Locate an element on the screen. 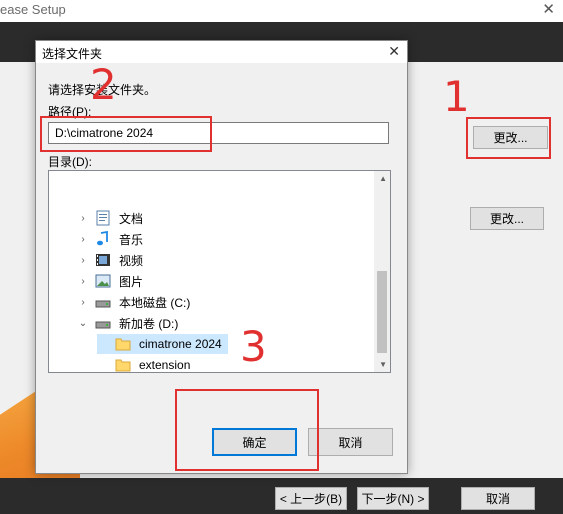 This screenshot has height=514, width=563. tree-item-label: 文档 is located at coordinates (131, 218).